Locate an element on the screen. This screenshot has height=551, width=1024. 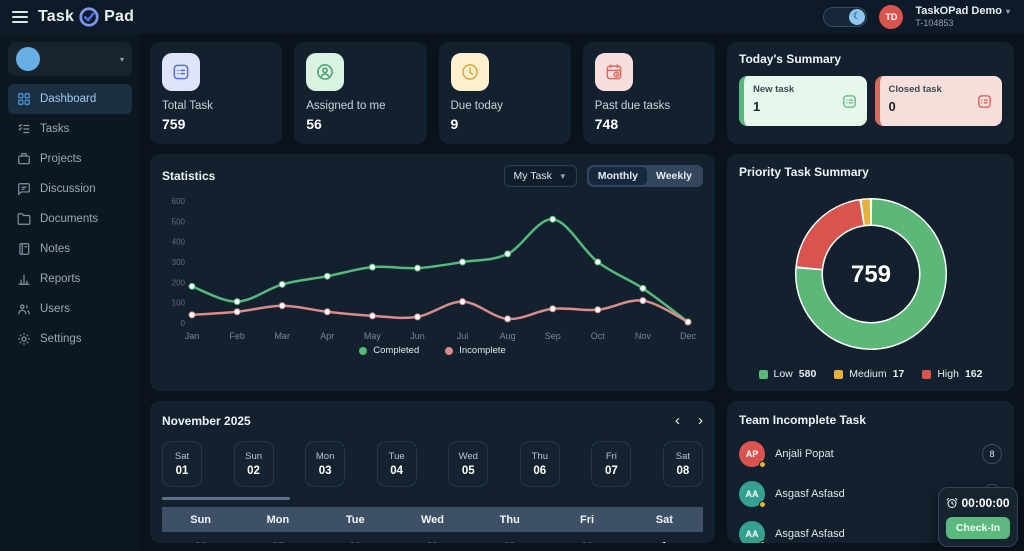
sidebar-item-reports: Reports is located at coordinates (70, 279).